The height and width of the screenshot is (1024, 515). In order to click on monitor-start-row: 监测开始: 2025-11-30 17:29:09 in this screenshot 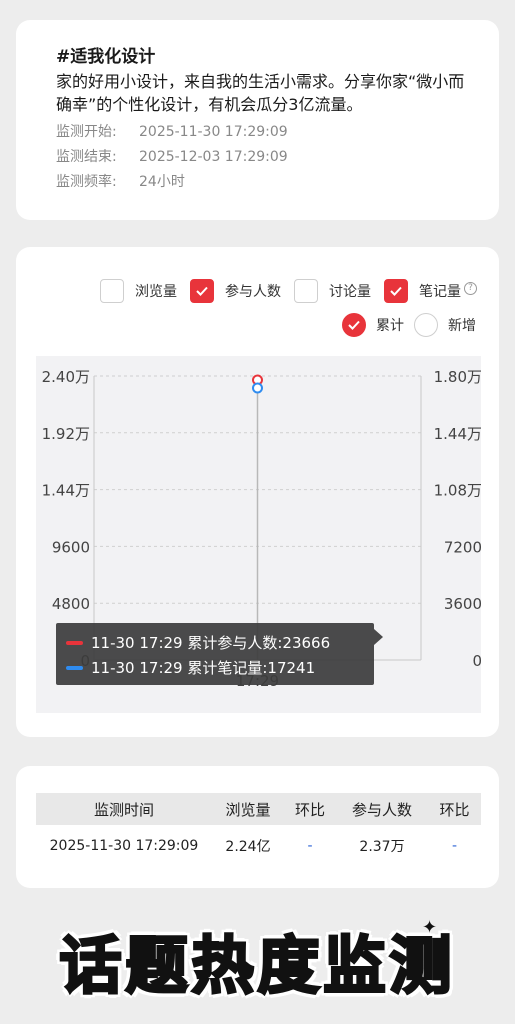, I will do `click(267, 132)`.